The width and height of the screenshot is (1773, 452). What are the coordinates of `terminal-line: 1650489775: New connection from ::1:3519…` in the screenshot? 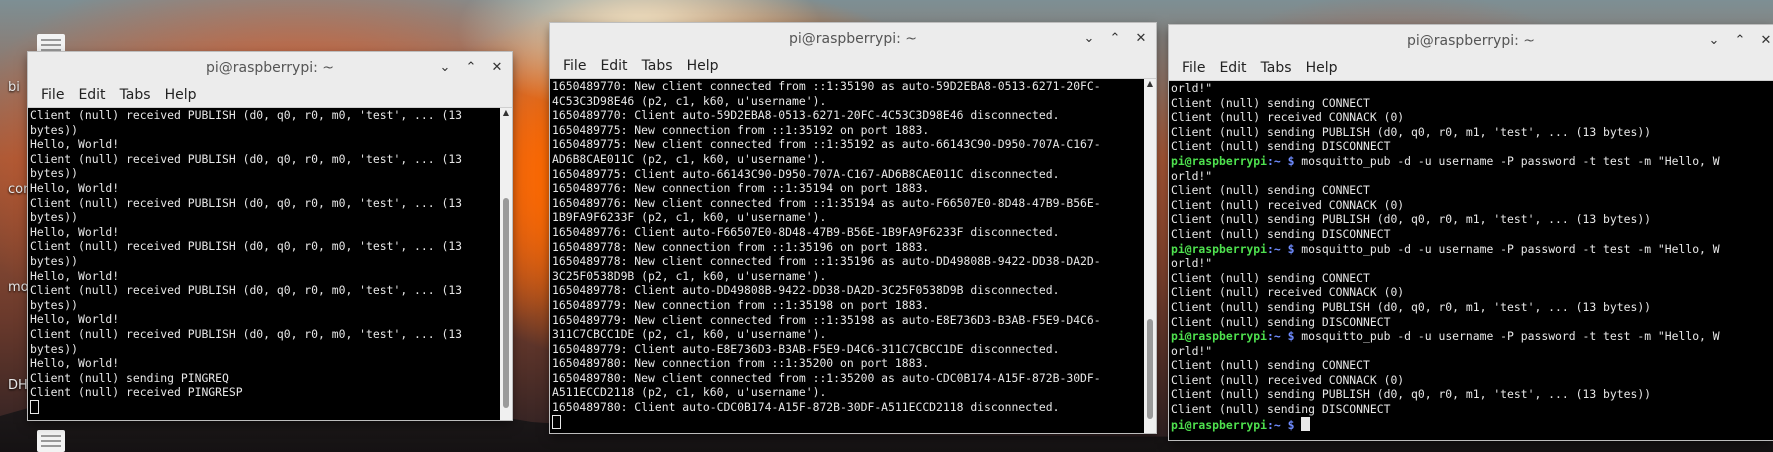 It's located at (741, 129).